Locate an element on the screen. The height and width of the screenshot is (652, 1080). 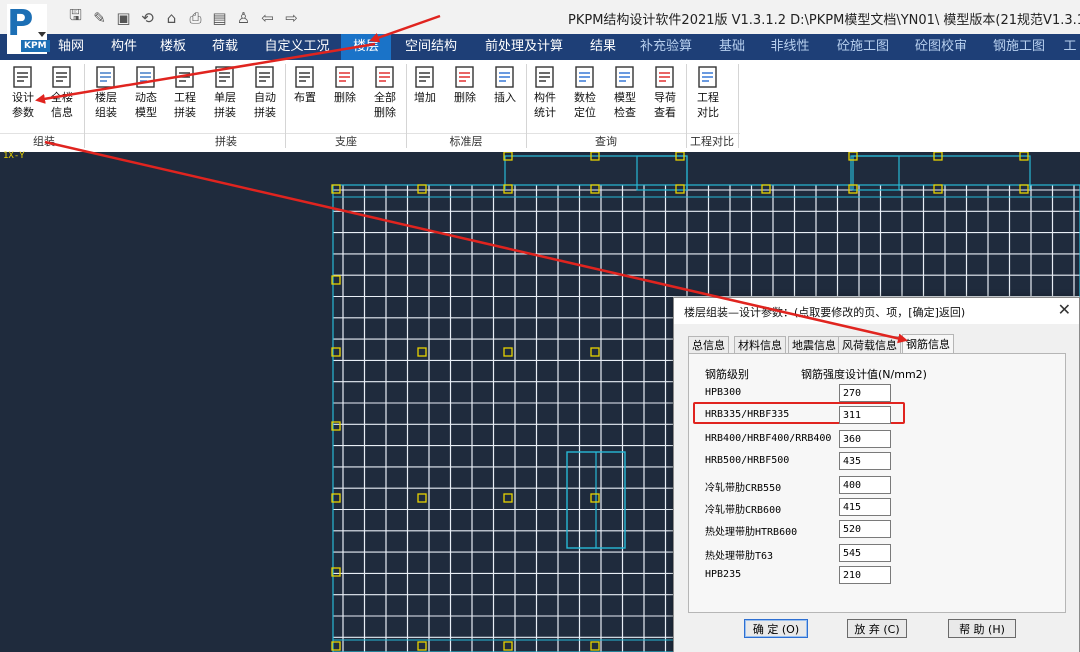
ribbon-button-5: 单层 拼装 is located at coordinates (225, 96).